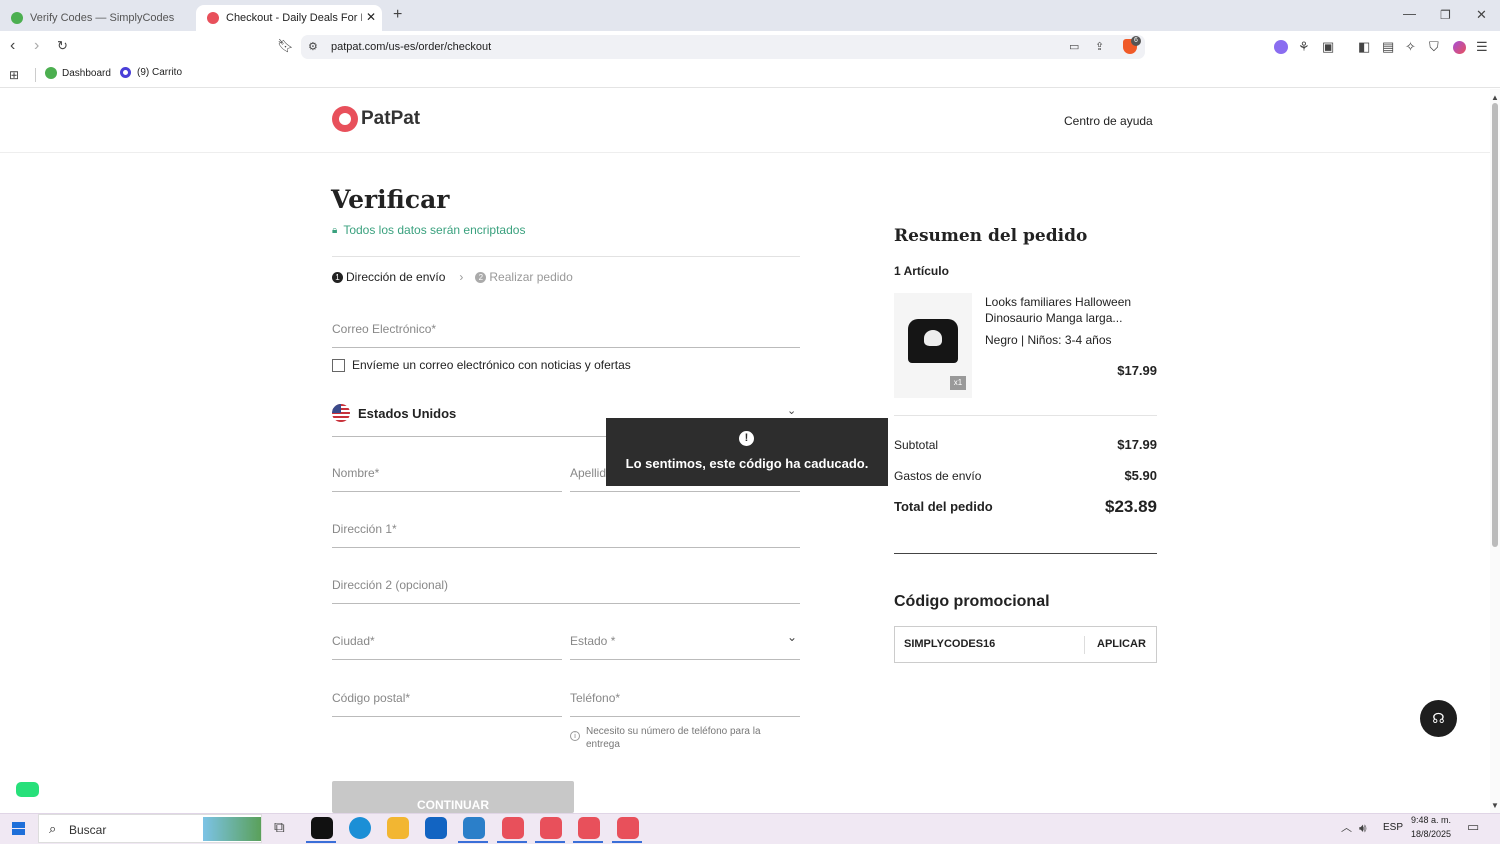 This screenshot has width=1500, height=844. Describe the element at coordinates (685, 697) in the screenshot. I see `phone-field: Teléfono*` at that location.